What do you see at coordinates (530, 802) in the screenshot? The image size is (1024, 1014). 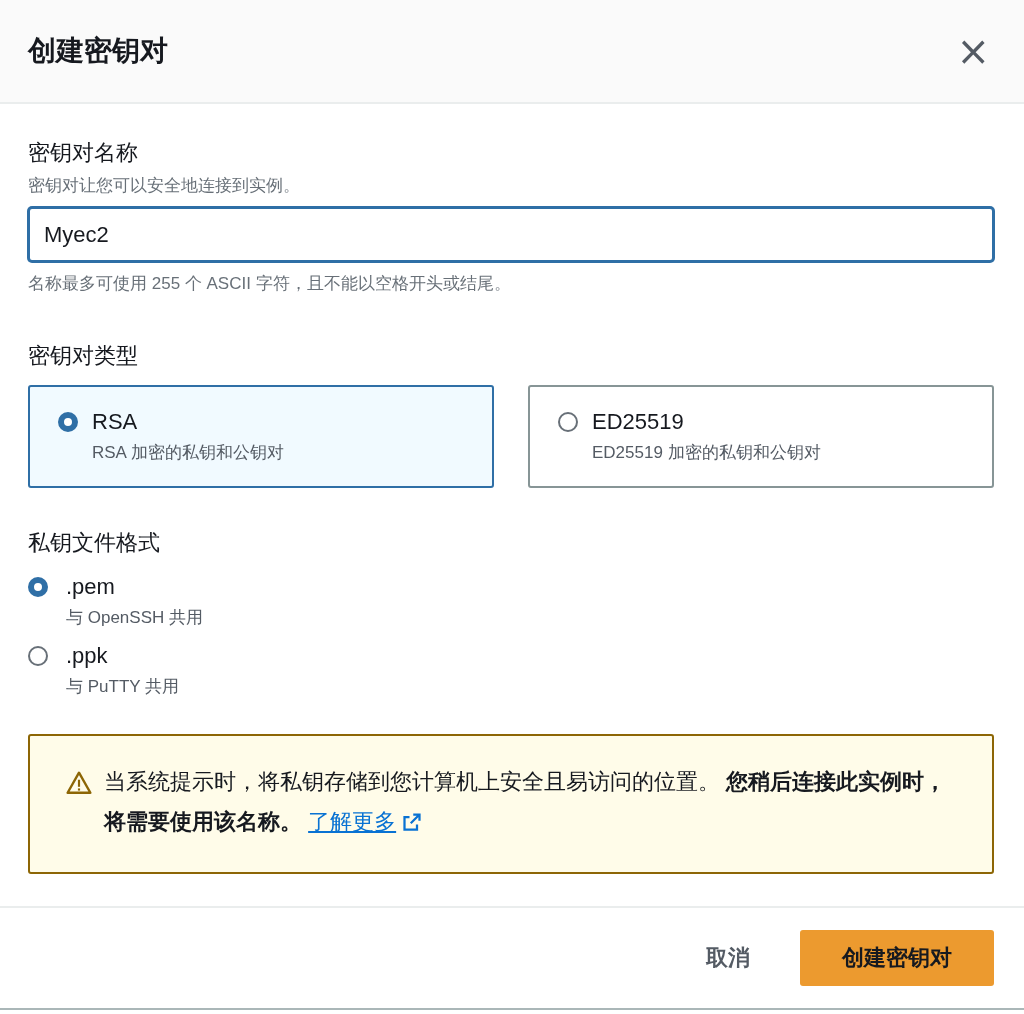 I see `alert-message: 当系统提示时，将私钥存储到您计算机上安全且易访问的位置。 您稍后连接此实例时，将需要使用该名称。 了解更多` at bounding box center [530, 802].